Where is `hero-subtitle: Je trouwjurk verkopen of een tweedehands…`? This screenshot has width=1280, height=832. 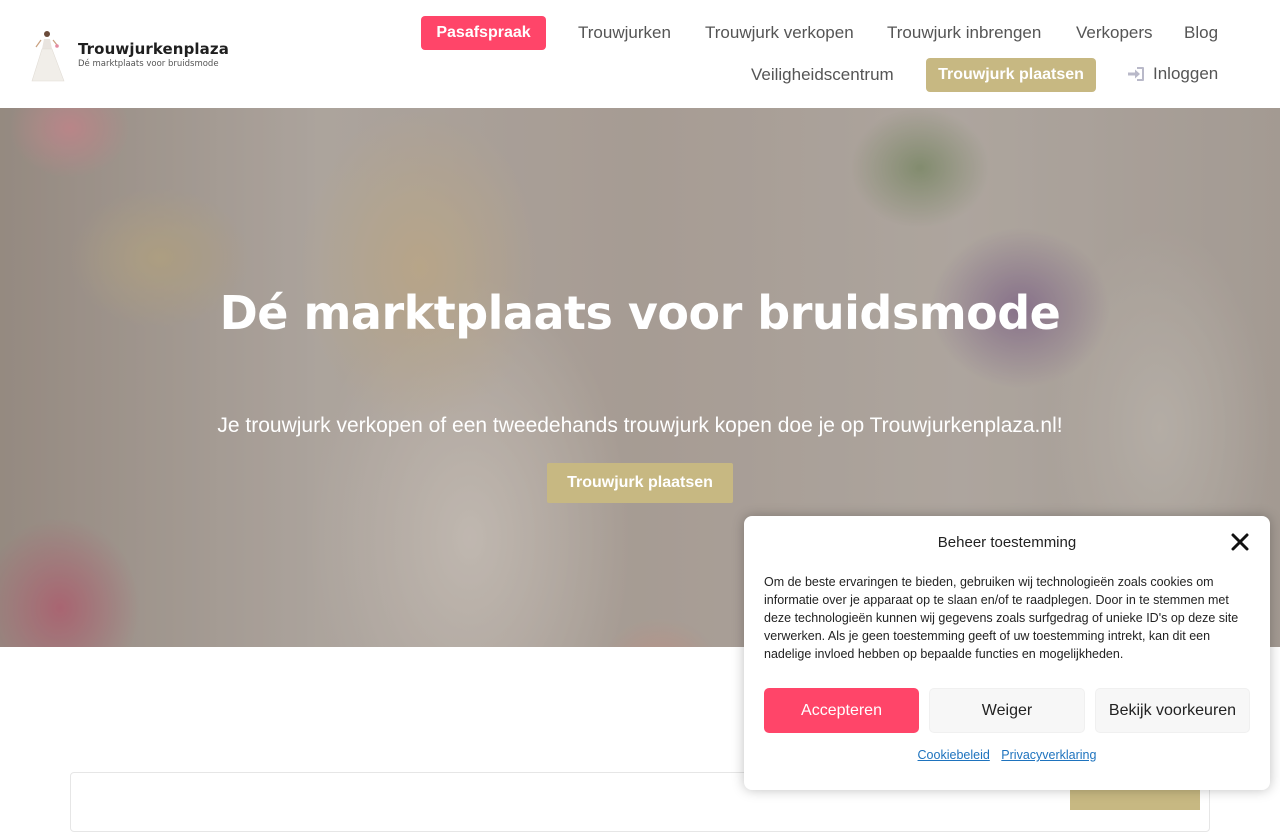
hero-subtitle: Je trouwjurk verkopen of een tweedehands… is located at coordinates (640, 425).